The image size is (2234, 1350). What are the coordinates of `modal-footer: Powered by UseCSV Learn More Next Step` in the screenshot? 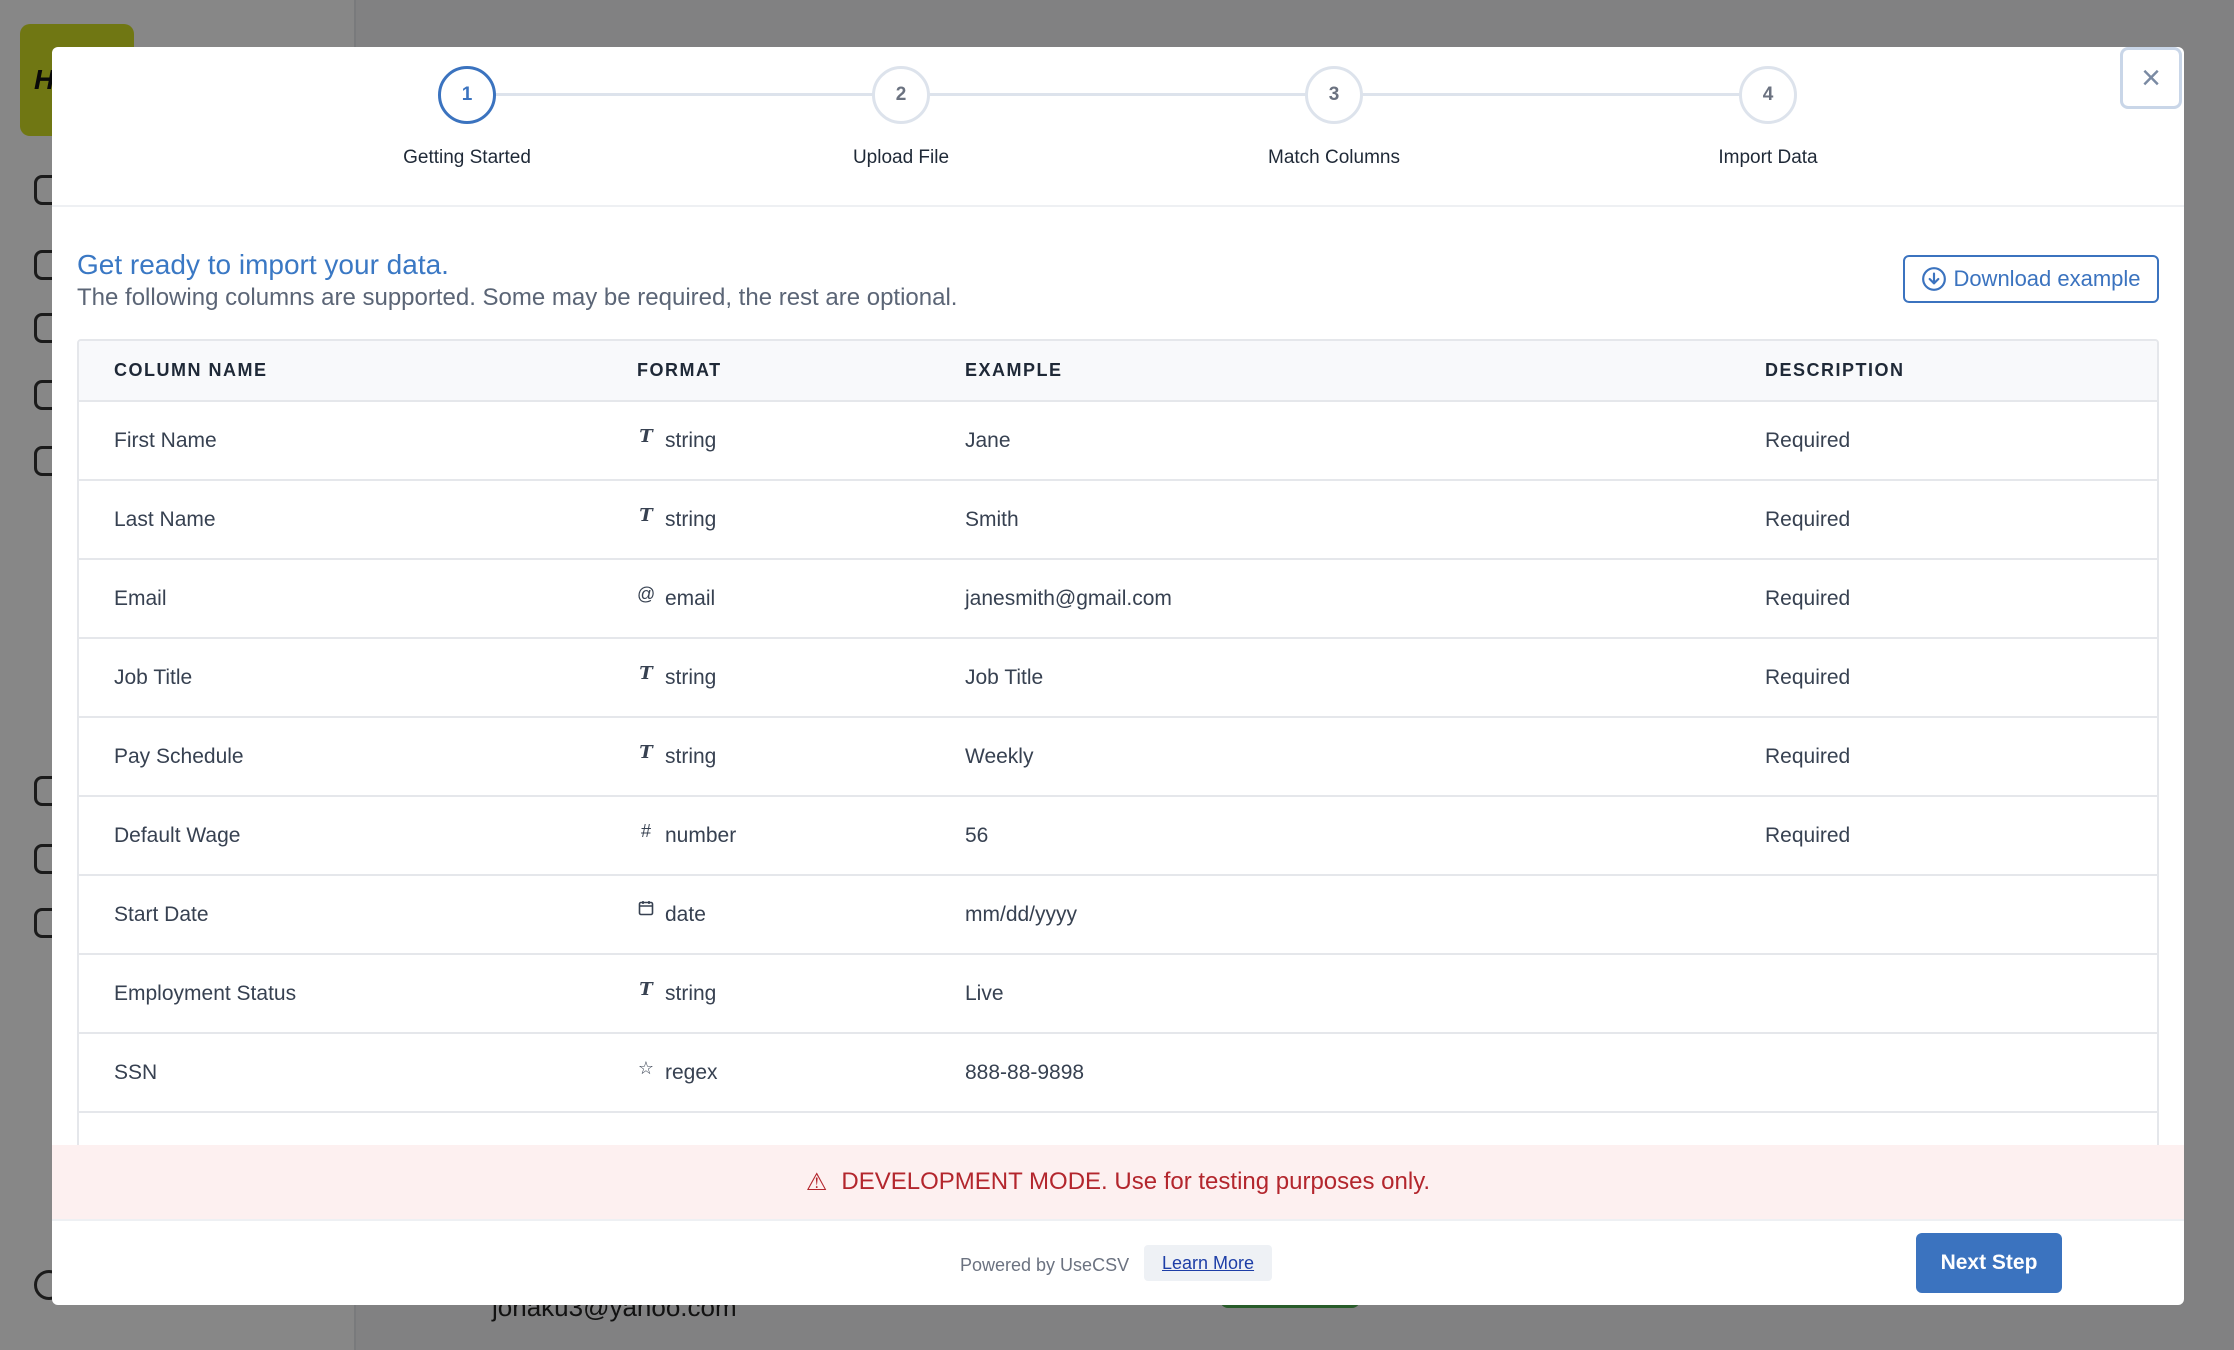 It's located at (1118, 1262).